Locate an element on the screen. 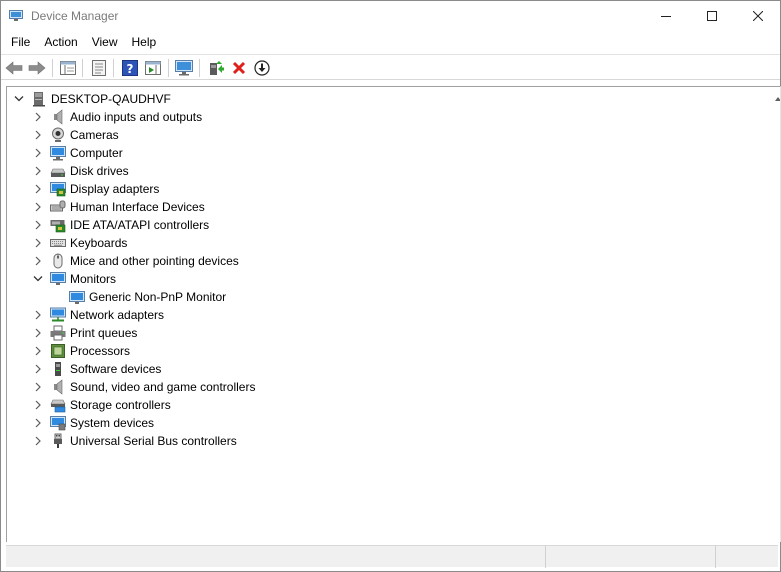 The width and height of the screenshot is (781, 572). tree-item-monitors: Monitors is located at coordinates (387, 279).